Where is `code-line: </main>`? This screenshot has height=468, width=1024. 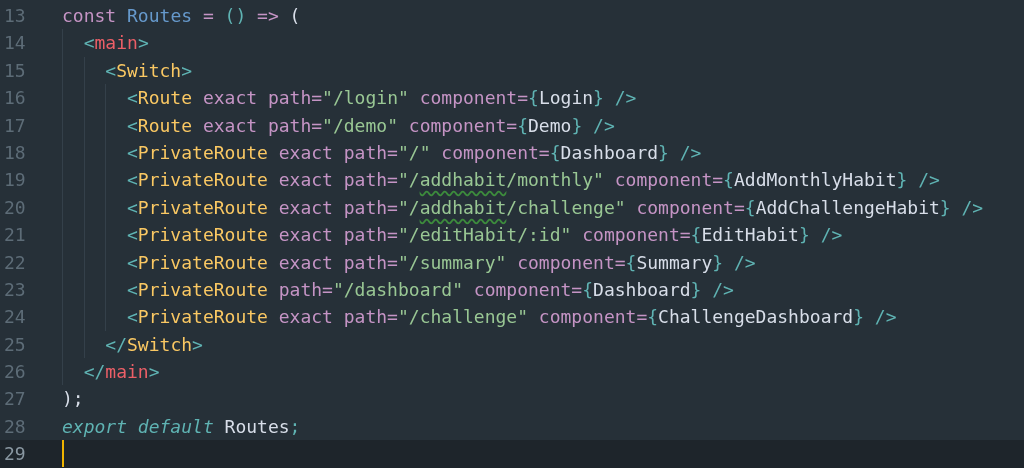
code-line: </main> is located at coordinates (111, 372).